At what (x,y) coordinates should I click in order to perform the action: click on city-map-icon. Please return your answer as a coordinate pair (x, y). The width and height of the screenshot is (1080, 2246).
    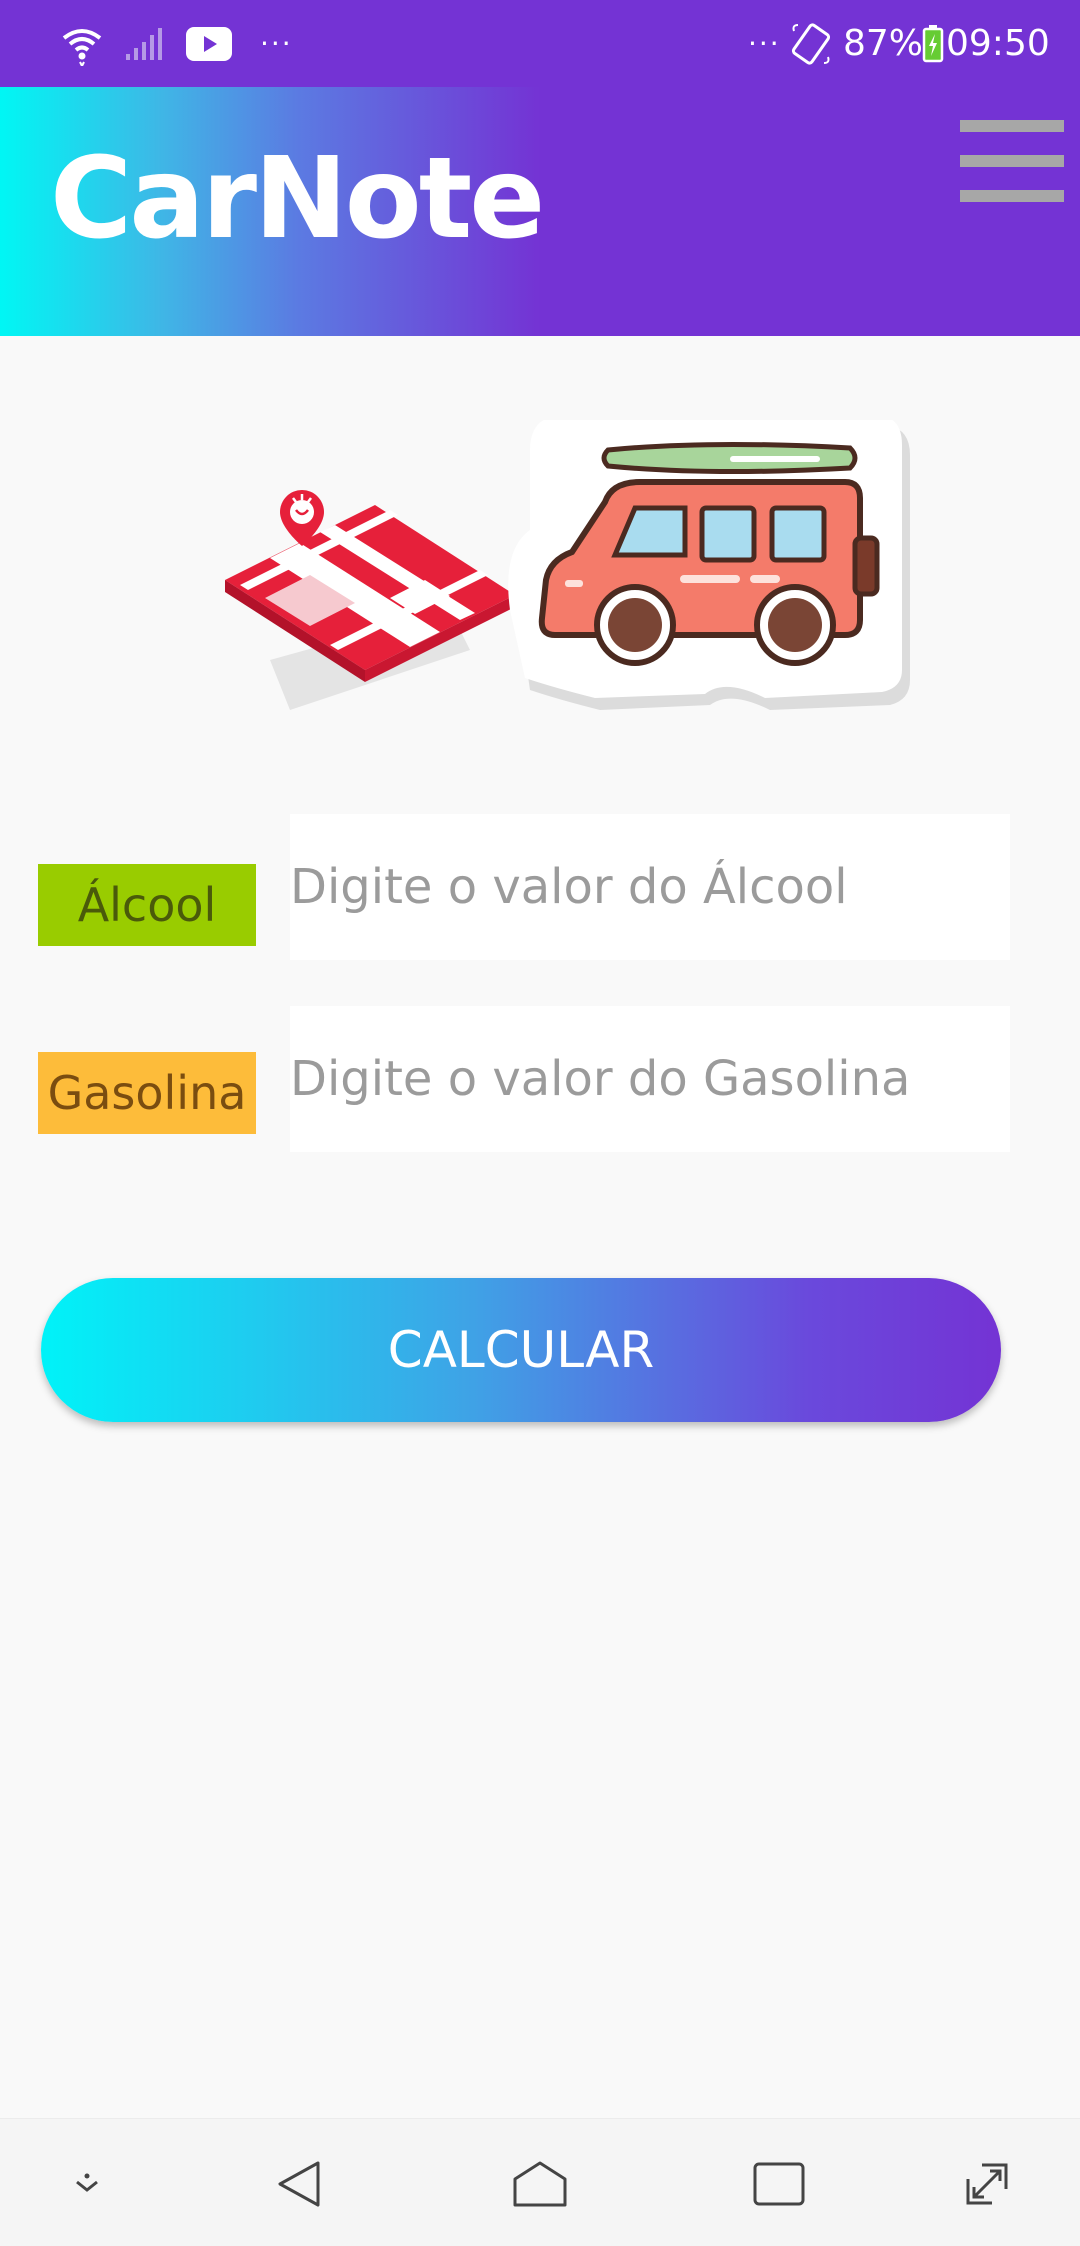
    Looking at the image, I should click on (370, 600).